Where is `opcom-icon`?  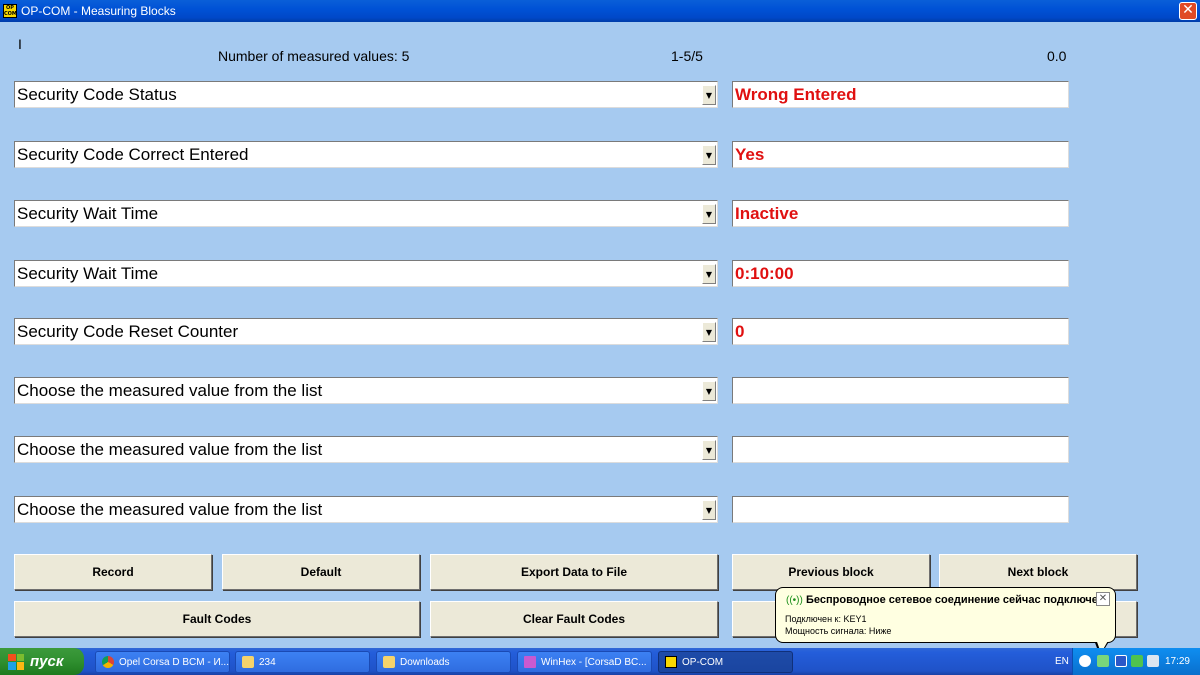
opcom-icon is located at coordinates (671, 662).